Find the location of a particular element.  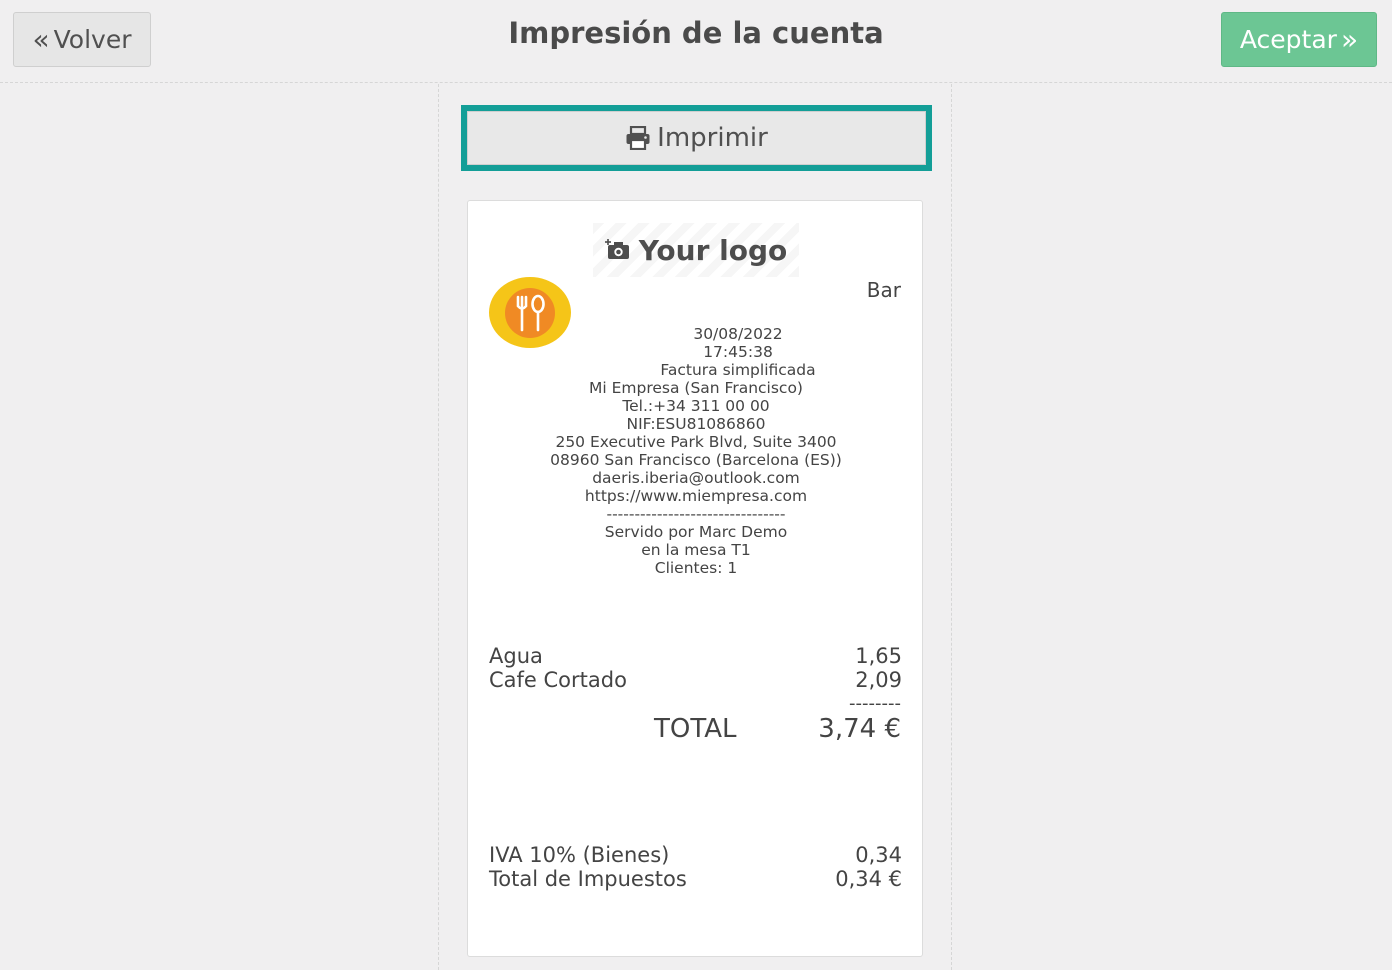

company-line: NIF:ESU81086860 is located at coordinates (696, 424).